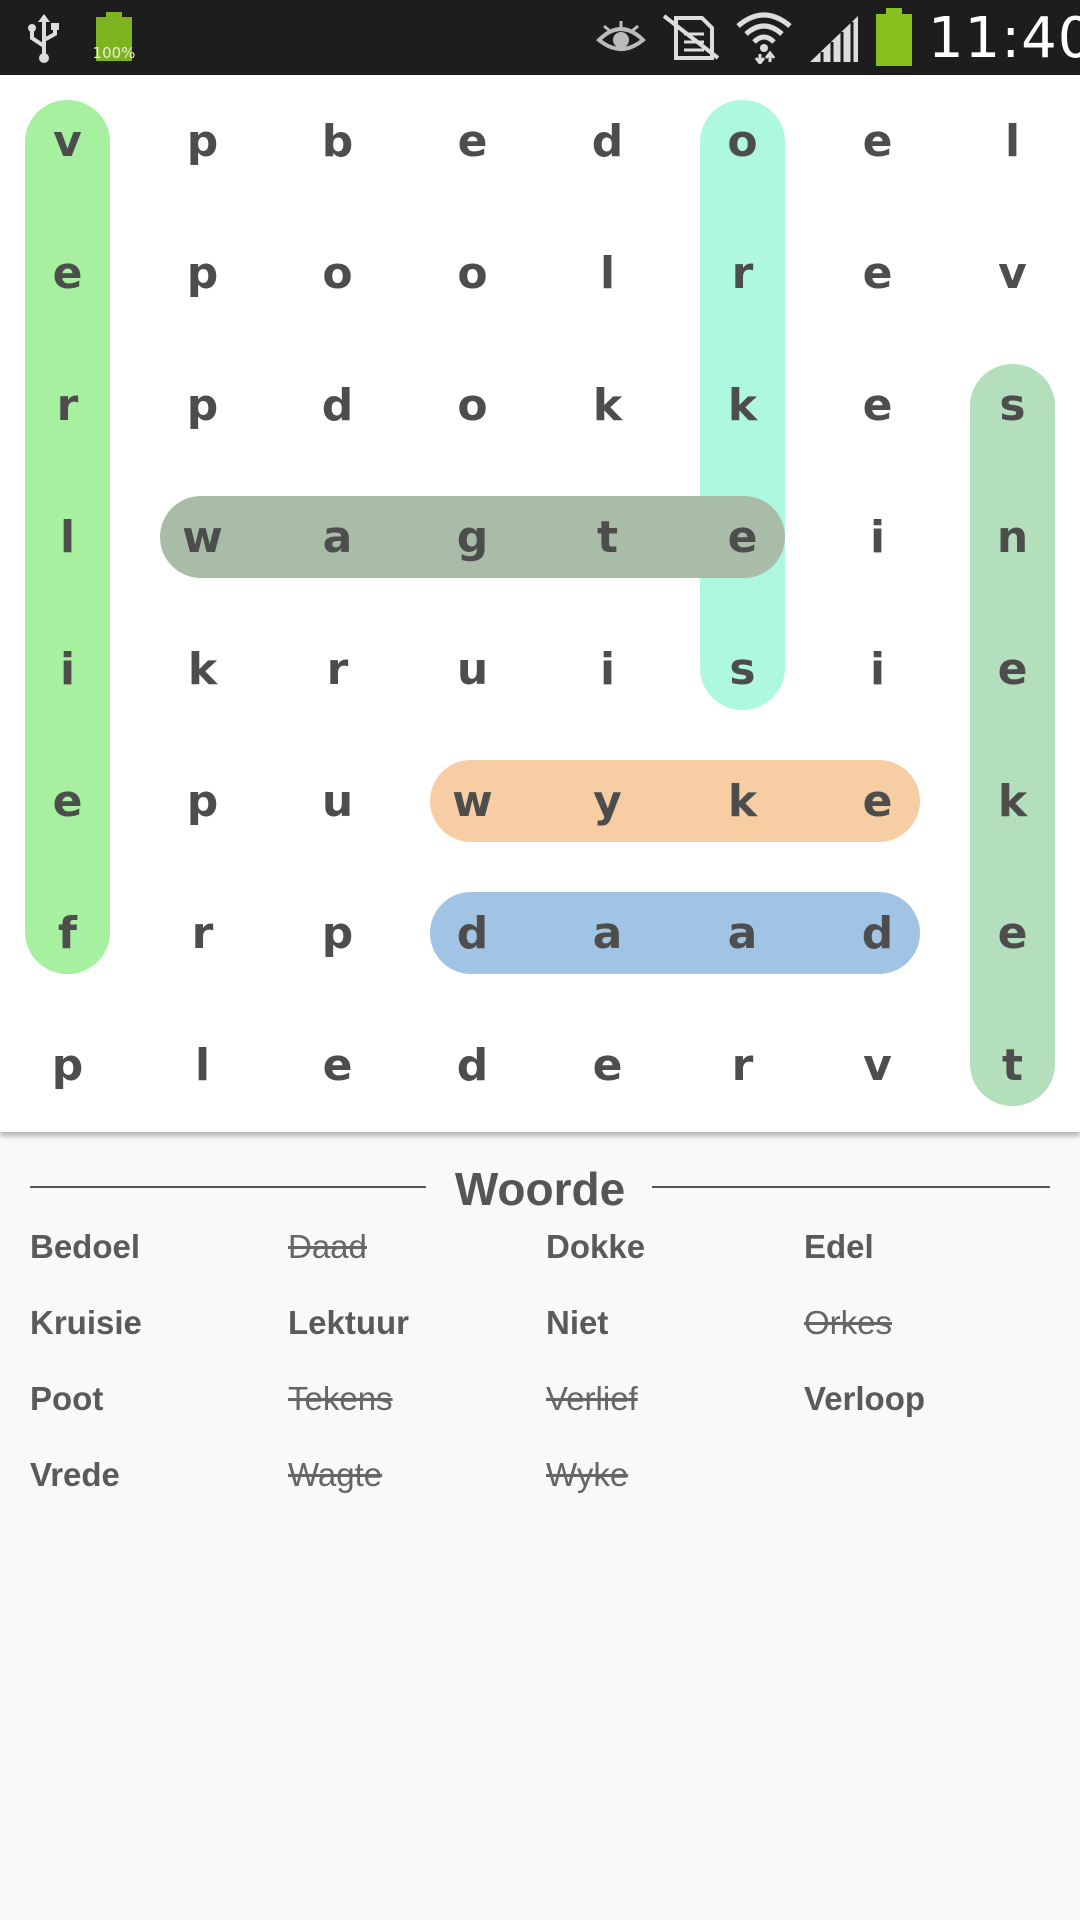  Describe the element at coordinates (44, 38) in the screenshot. I see `usb-icon` at that location.